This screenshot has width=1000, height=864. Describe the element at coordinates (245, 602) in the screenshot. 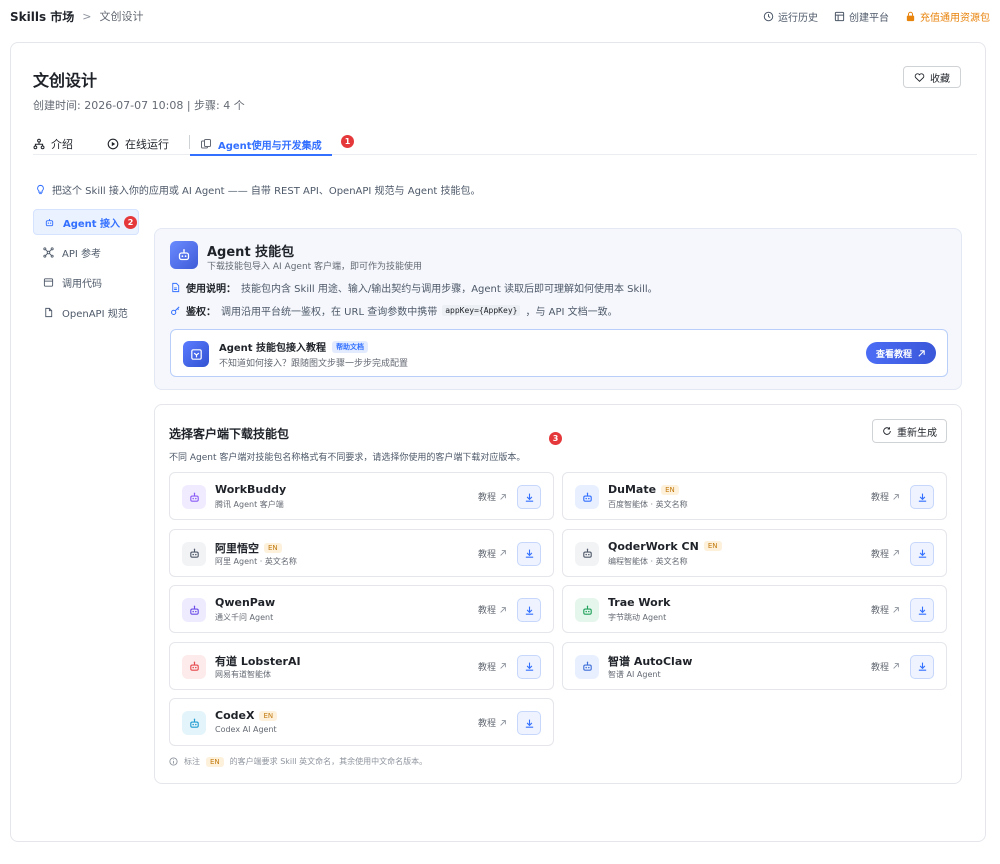

I see `client-name-row: QwenPaw` at that location.